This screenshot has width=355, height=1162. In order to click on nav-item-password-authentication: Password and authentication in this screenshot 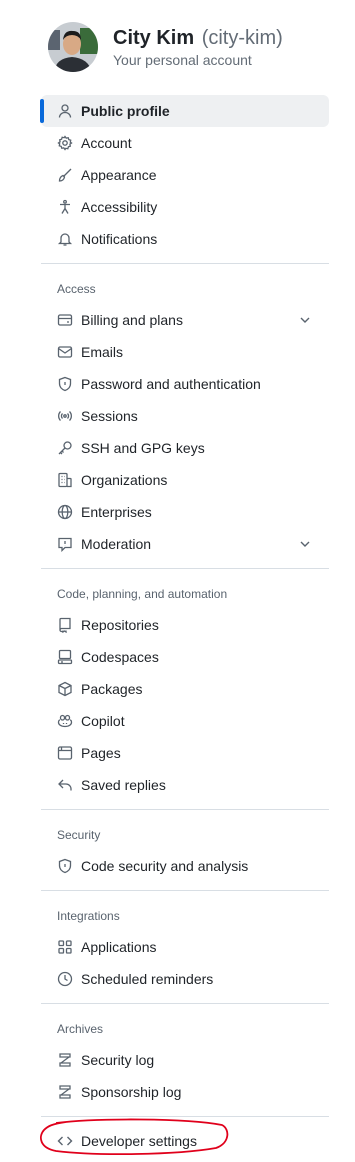, I will do `click(185, 384)`.